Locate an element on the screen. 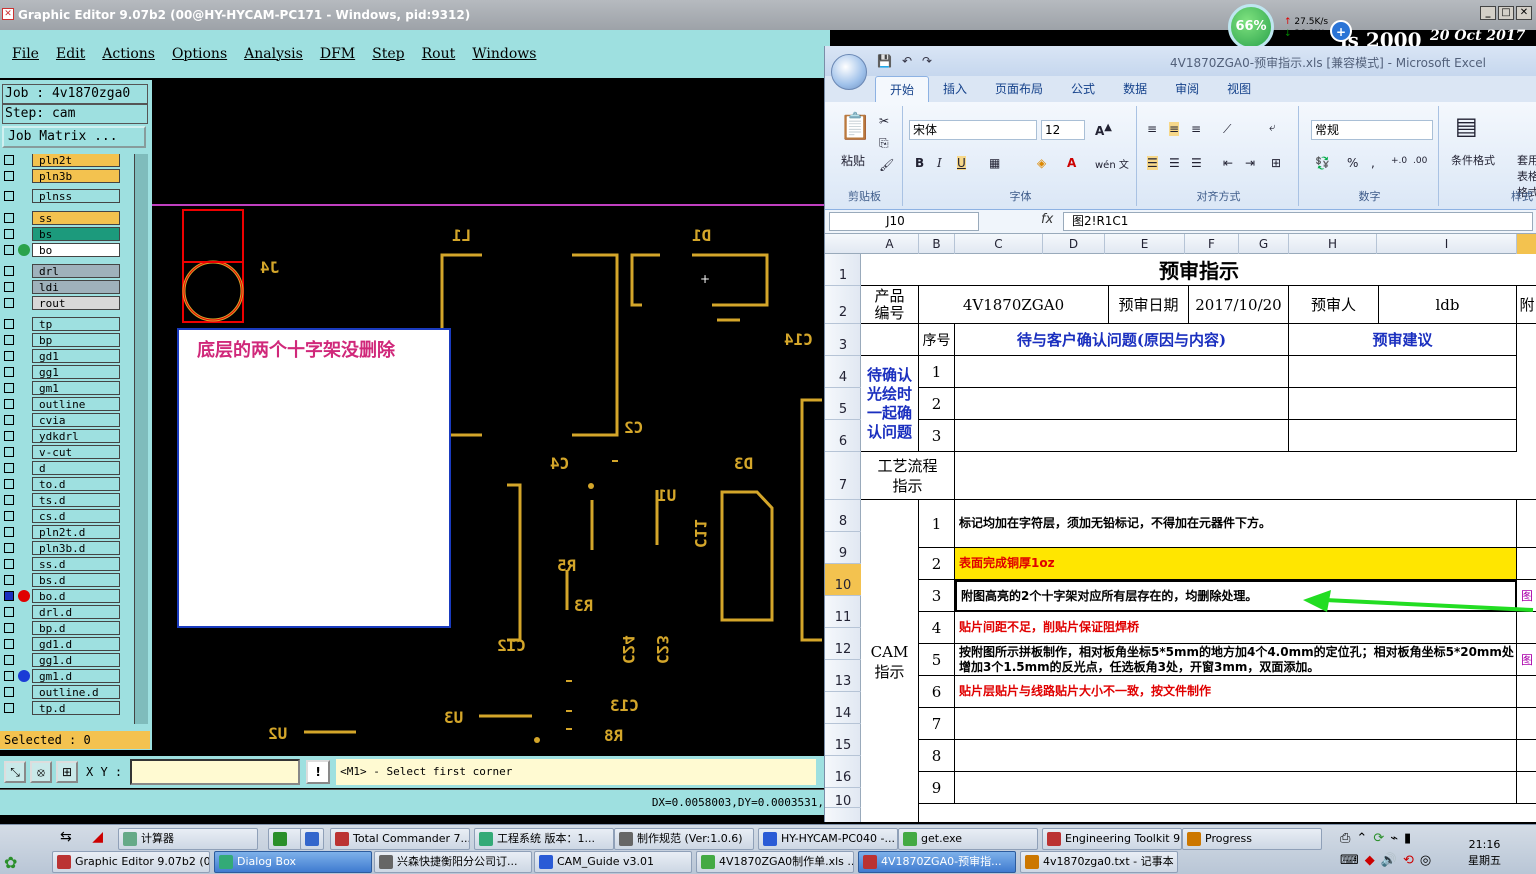 This screenshot has height=874, width=1536. layer-row: bp.d is located at coordinates (62, 627).